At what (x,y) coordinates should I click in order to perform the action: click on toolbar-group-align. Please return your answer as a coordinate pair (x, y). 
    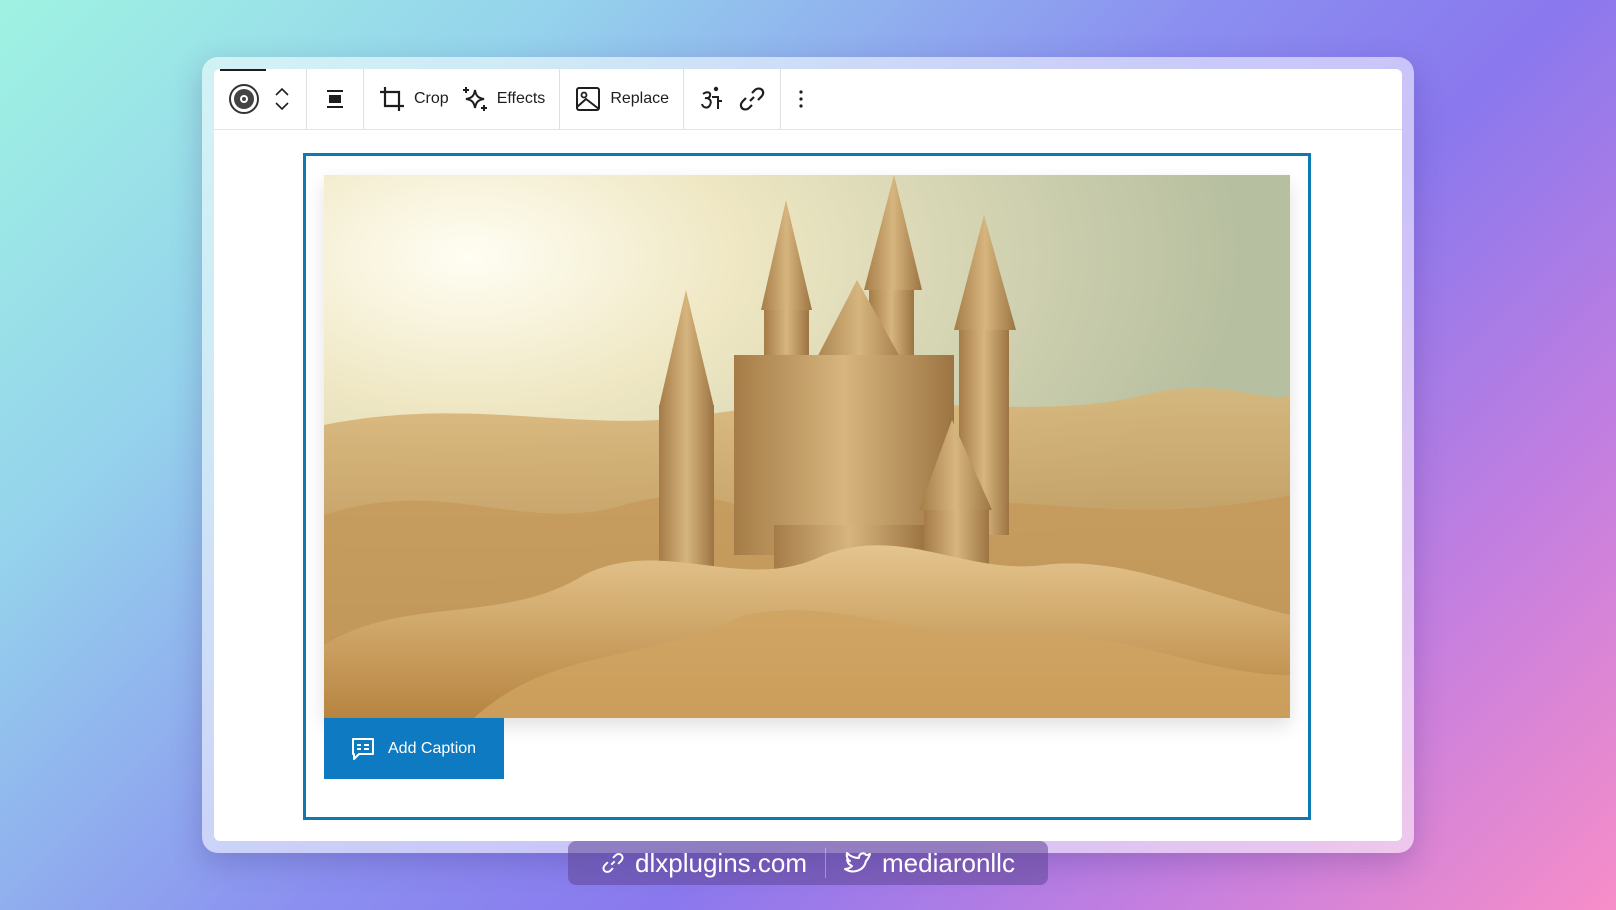
    Looking at the image, I should click on (335, 99).